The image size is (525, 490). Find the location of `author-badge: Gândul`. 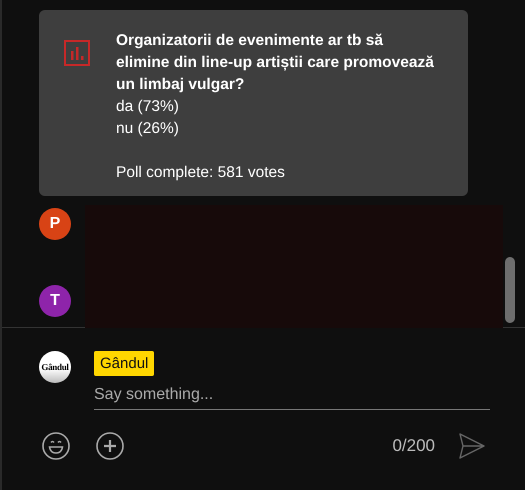

author-badge: Gândul is located at coordinates (124, 363).